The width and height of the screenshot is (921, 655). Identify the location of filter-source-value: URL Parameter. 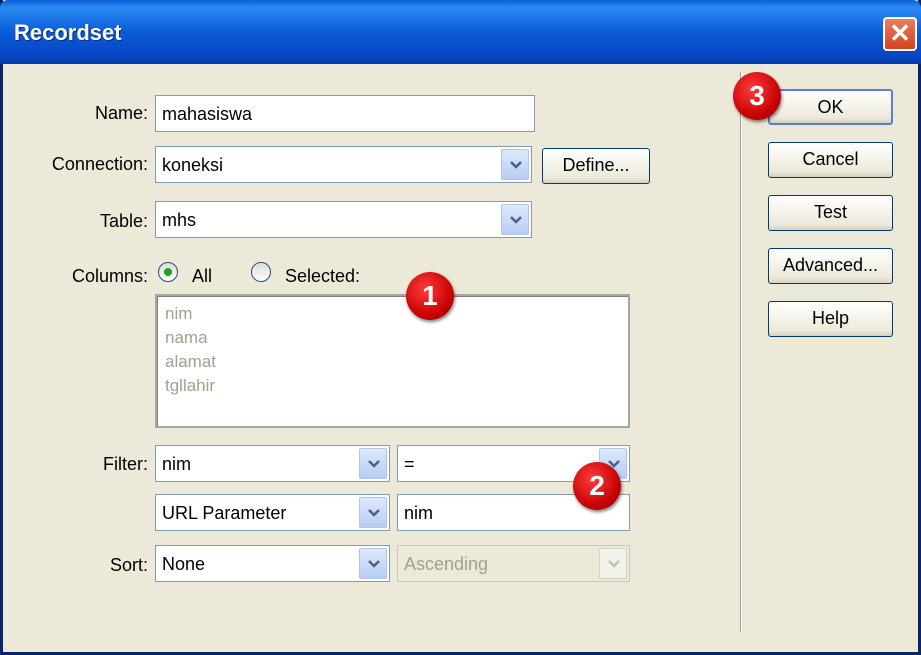
(224, 513).